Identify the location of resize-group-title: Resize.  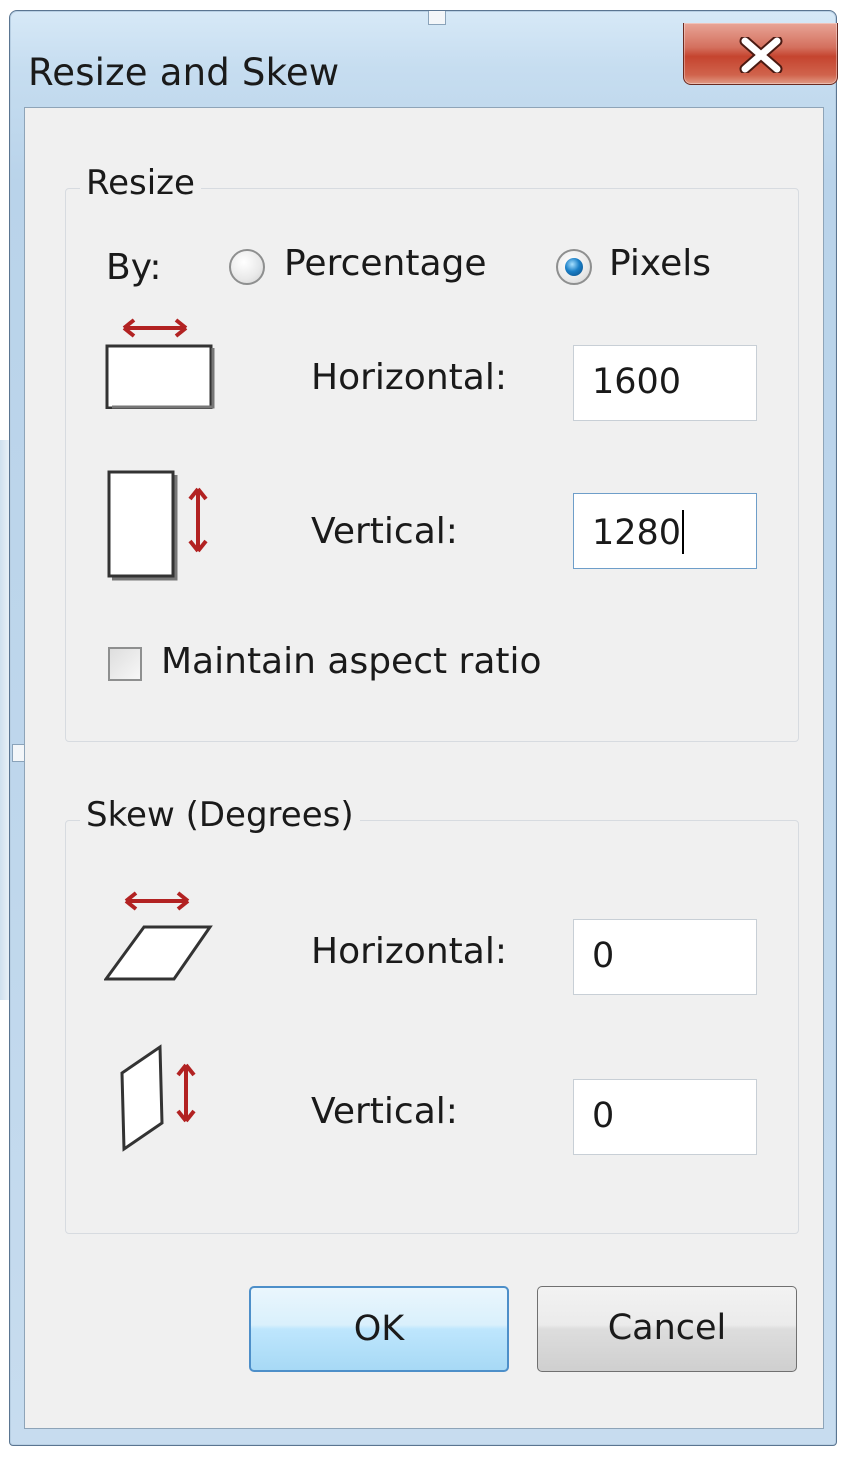
(140, 183).